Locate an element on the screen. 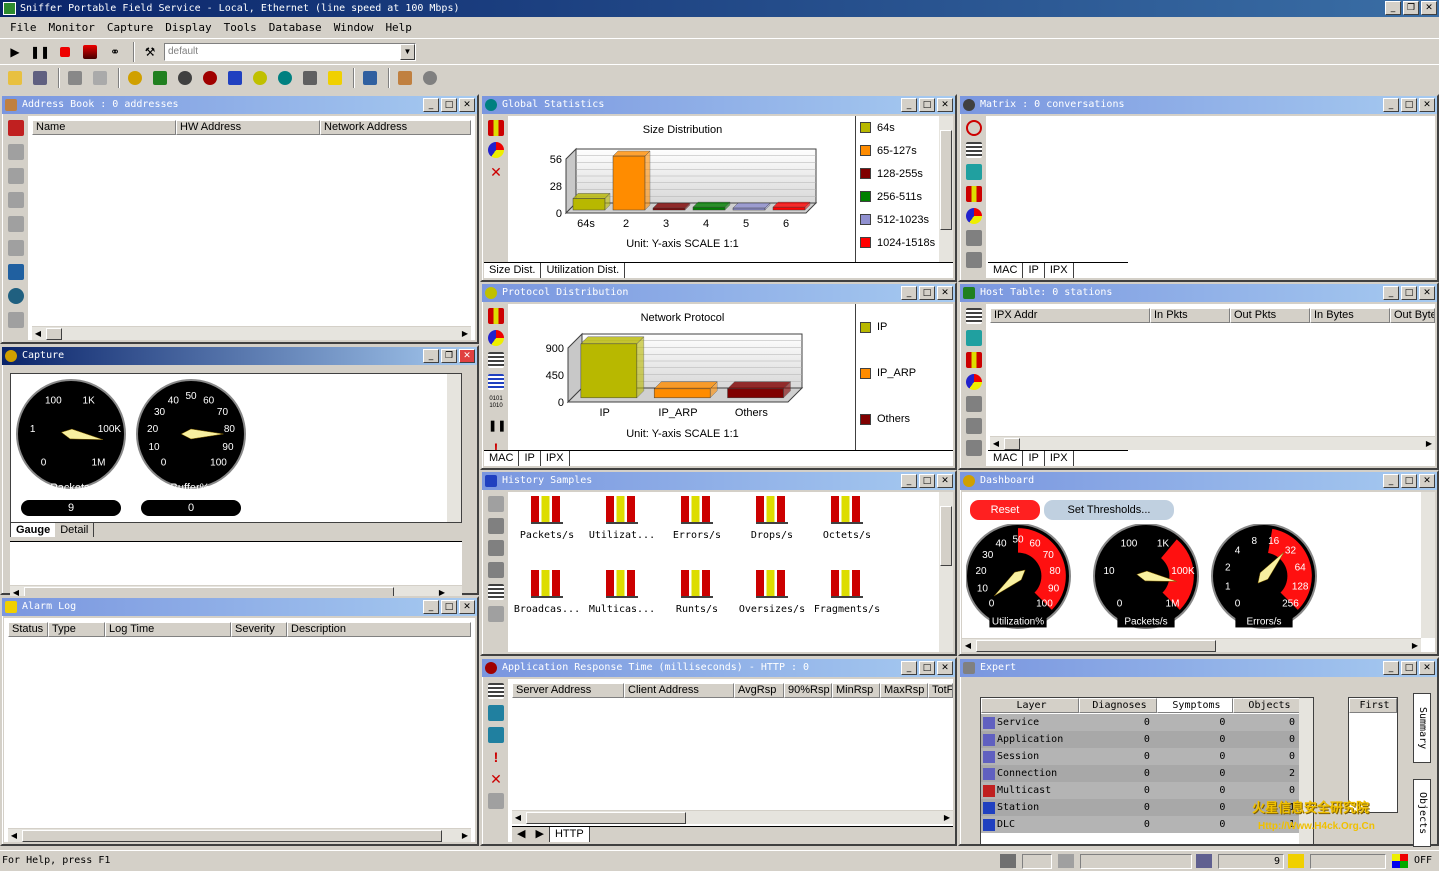  history-item: Oversizes/s is located at coordinates (772, 592).